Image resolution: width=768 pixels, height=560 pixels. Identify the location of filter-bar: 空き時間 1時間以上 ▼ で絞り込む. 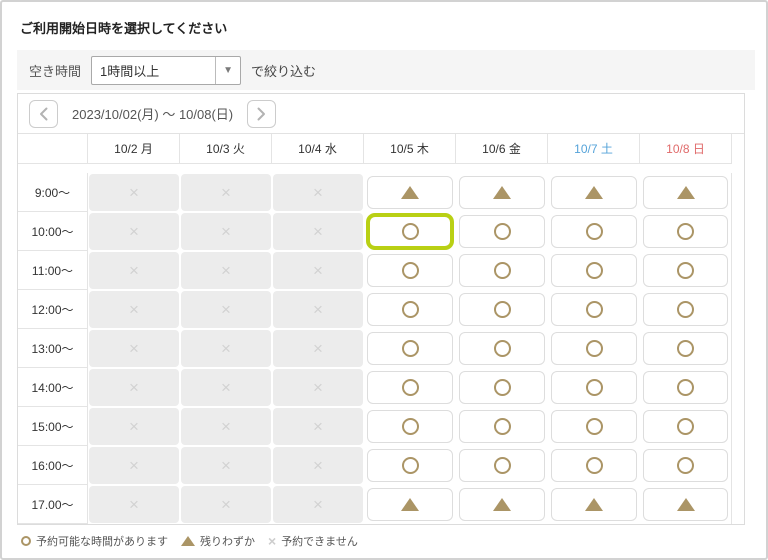
(386, 70).